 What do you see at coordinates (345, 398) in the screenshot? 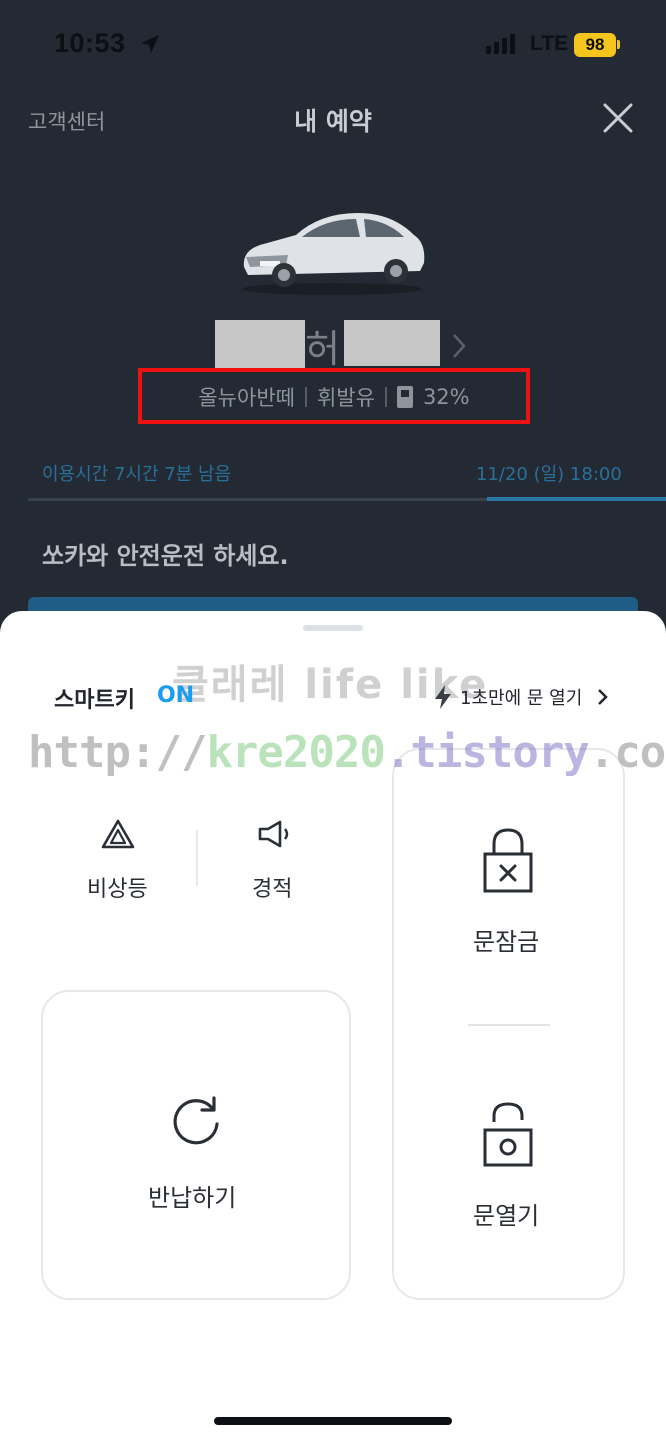
I see `fuel-type: 휘발유` at bounding box center [345, 398].